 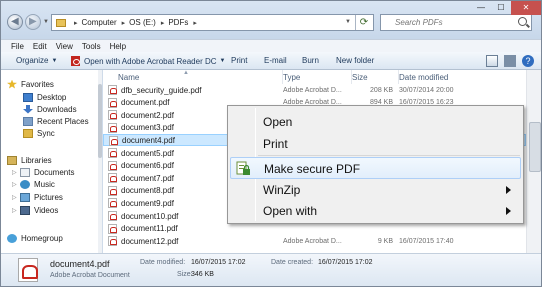 I want to click on nav-scrollbar, so click(x=100, y=161).